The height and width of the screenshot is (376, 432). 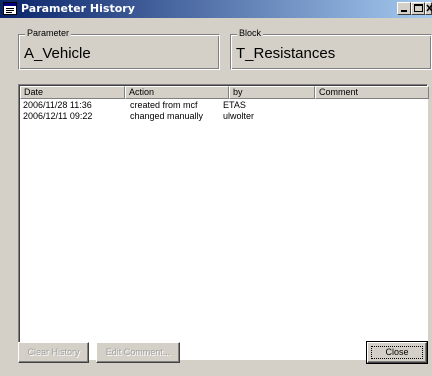 I want to click on close-icon, so click(x=429, y=8).